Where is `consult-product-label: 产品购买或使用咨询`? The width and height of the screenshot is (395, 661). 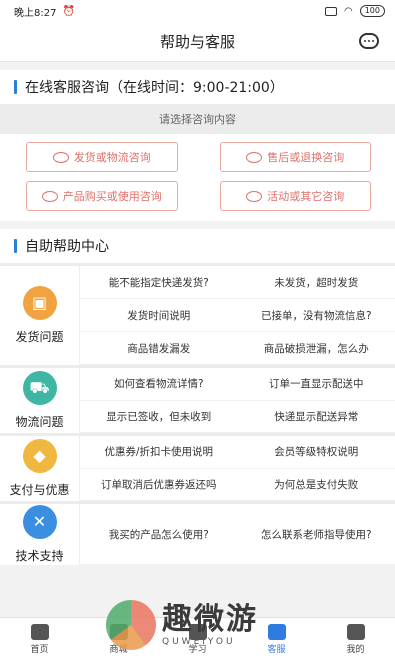
consult-product-label: 产品购买或使用咨询 is located at coordinates (112, 196).